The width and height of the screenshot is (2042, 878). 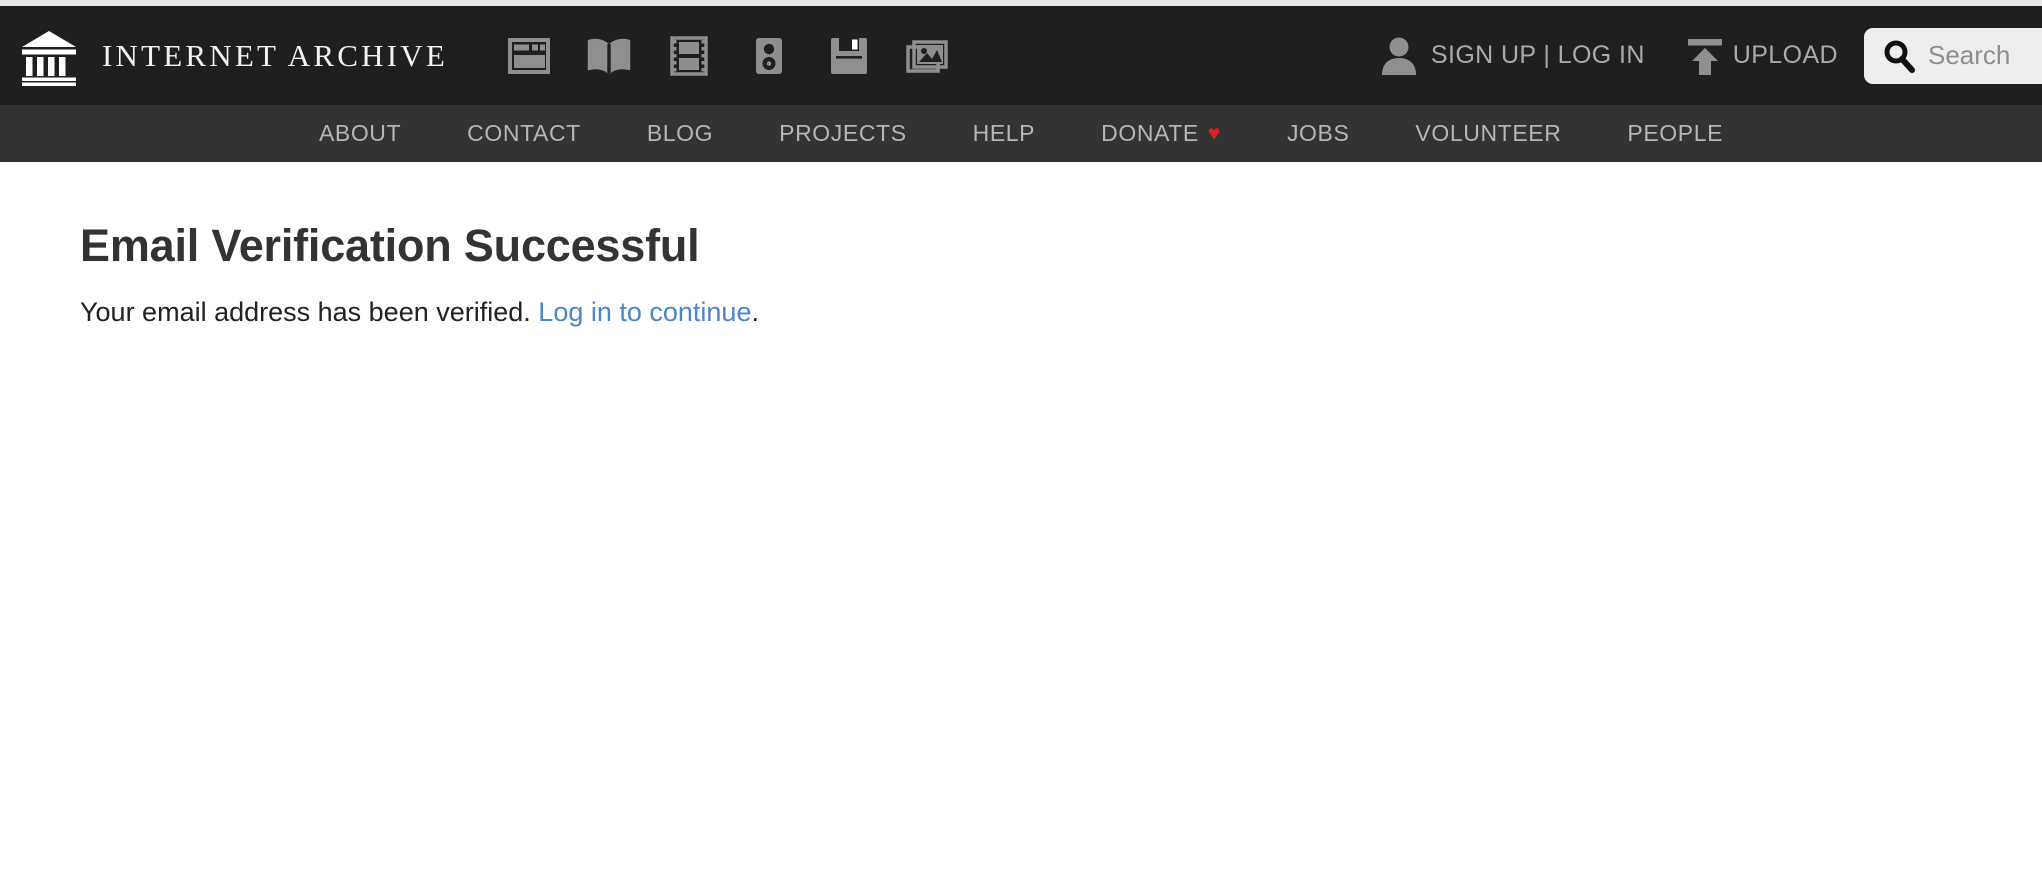 What do you see at coordinates (49, 56) in the screenshot?
I see `internet-archive-building-icon` at bounding box center [49, 56].